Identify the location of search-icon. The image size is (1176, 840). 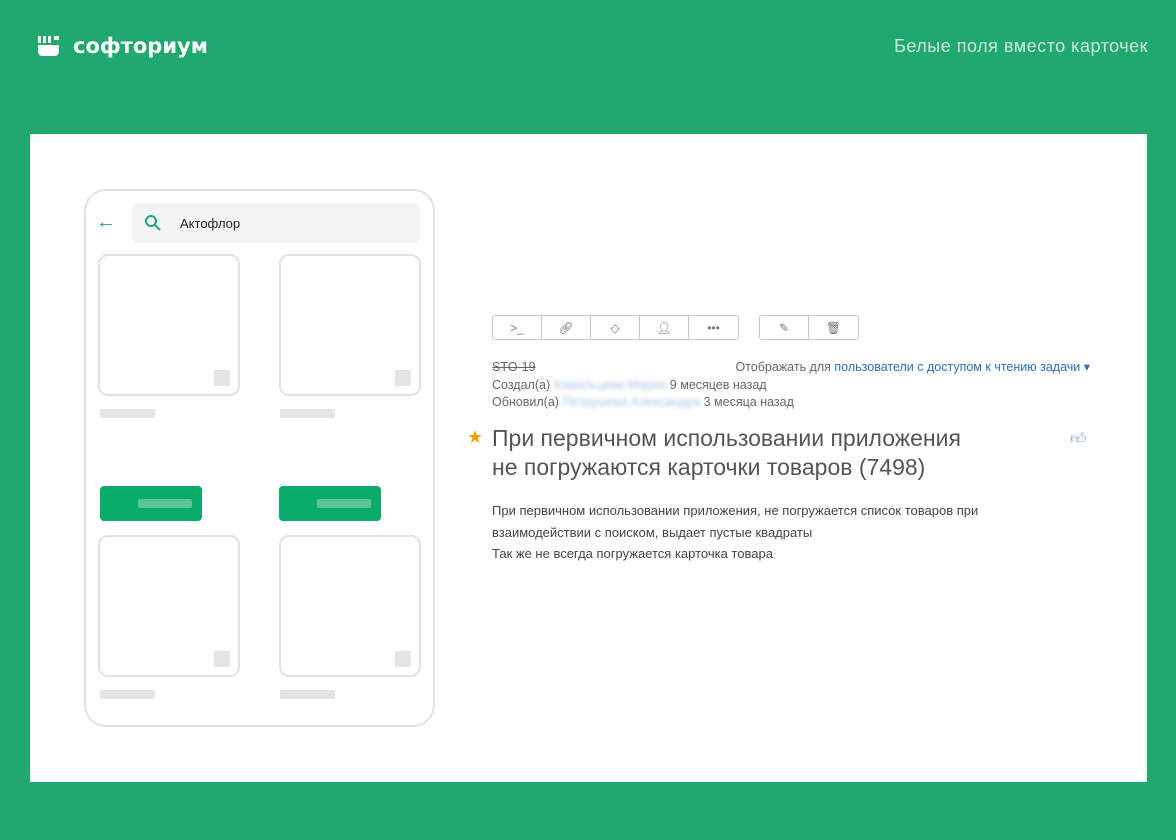
(153, 223).